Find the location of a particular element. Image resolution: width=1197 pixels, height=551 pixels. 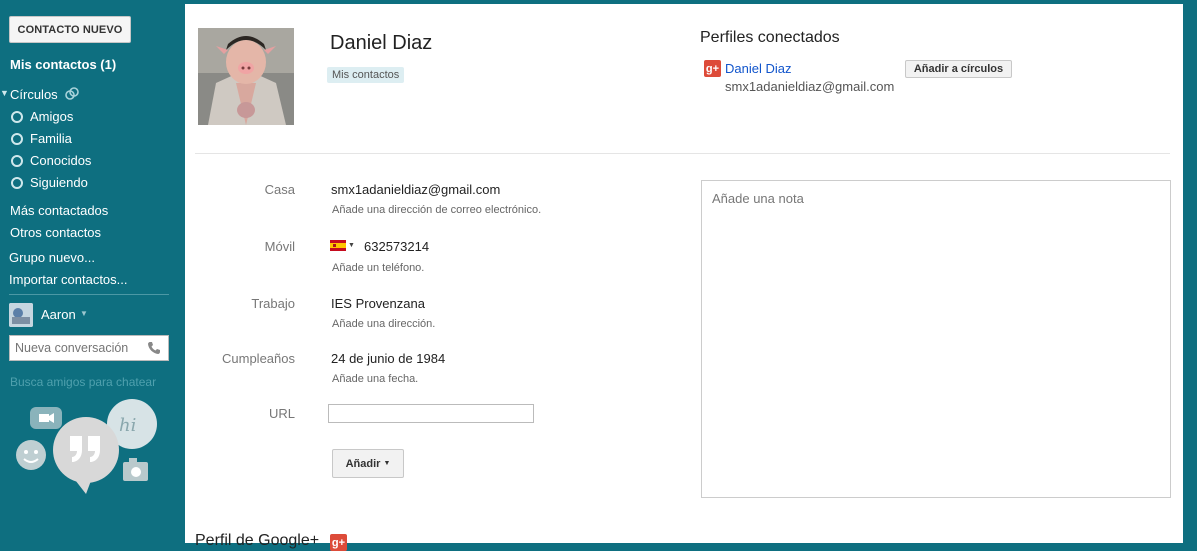

home-email-value: smx1adanieldiaz@gmail.com is located at coordinates (415, 189).